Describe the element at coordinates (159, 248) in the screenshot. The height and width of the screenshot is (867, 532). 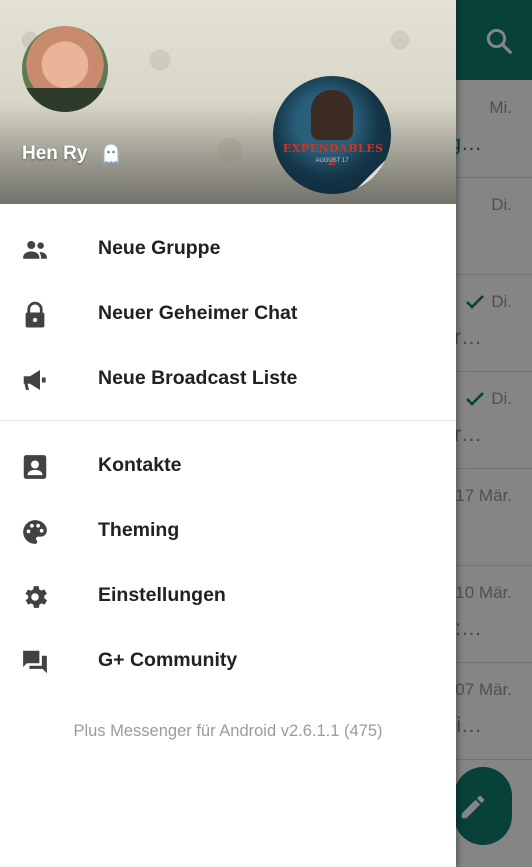
I see `menu-label: Neue Gruppe` at that location.